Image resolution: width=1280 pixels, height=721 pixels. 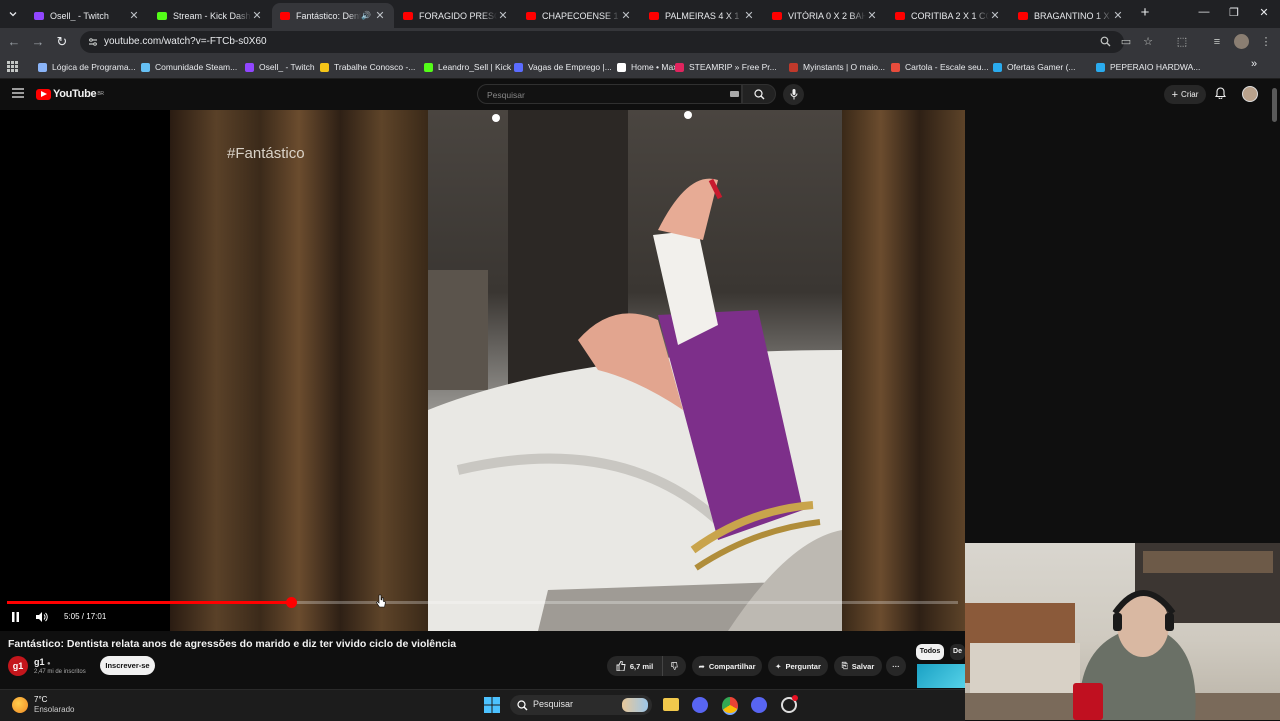 I want to click on progress-bar, so click(x=482, y=602).